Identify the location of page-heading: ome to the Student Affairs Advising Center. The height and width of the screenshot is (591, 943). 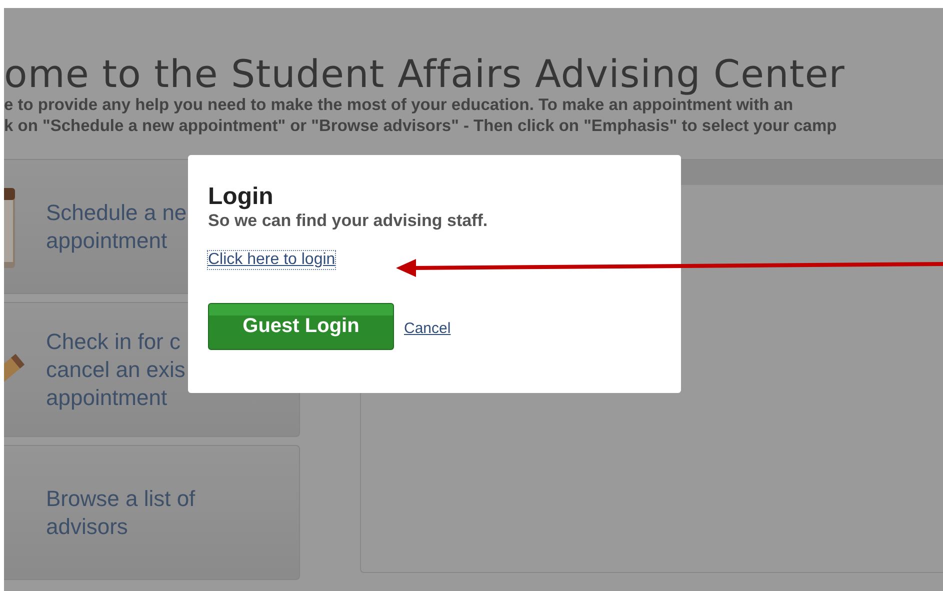
(425, 73).